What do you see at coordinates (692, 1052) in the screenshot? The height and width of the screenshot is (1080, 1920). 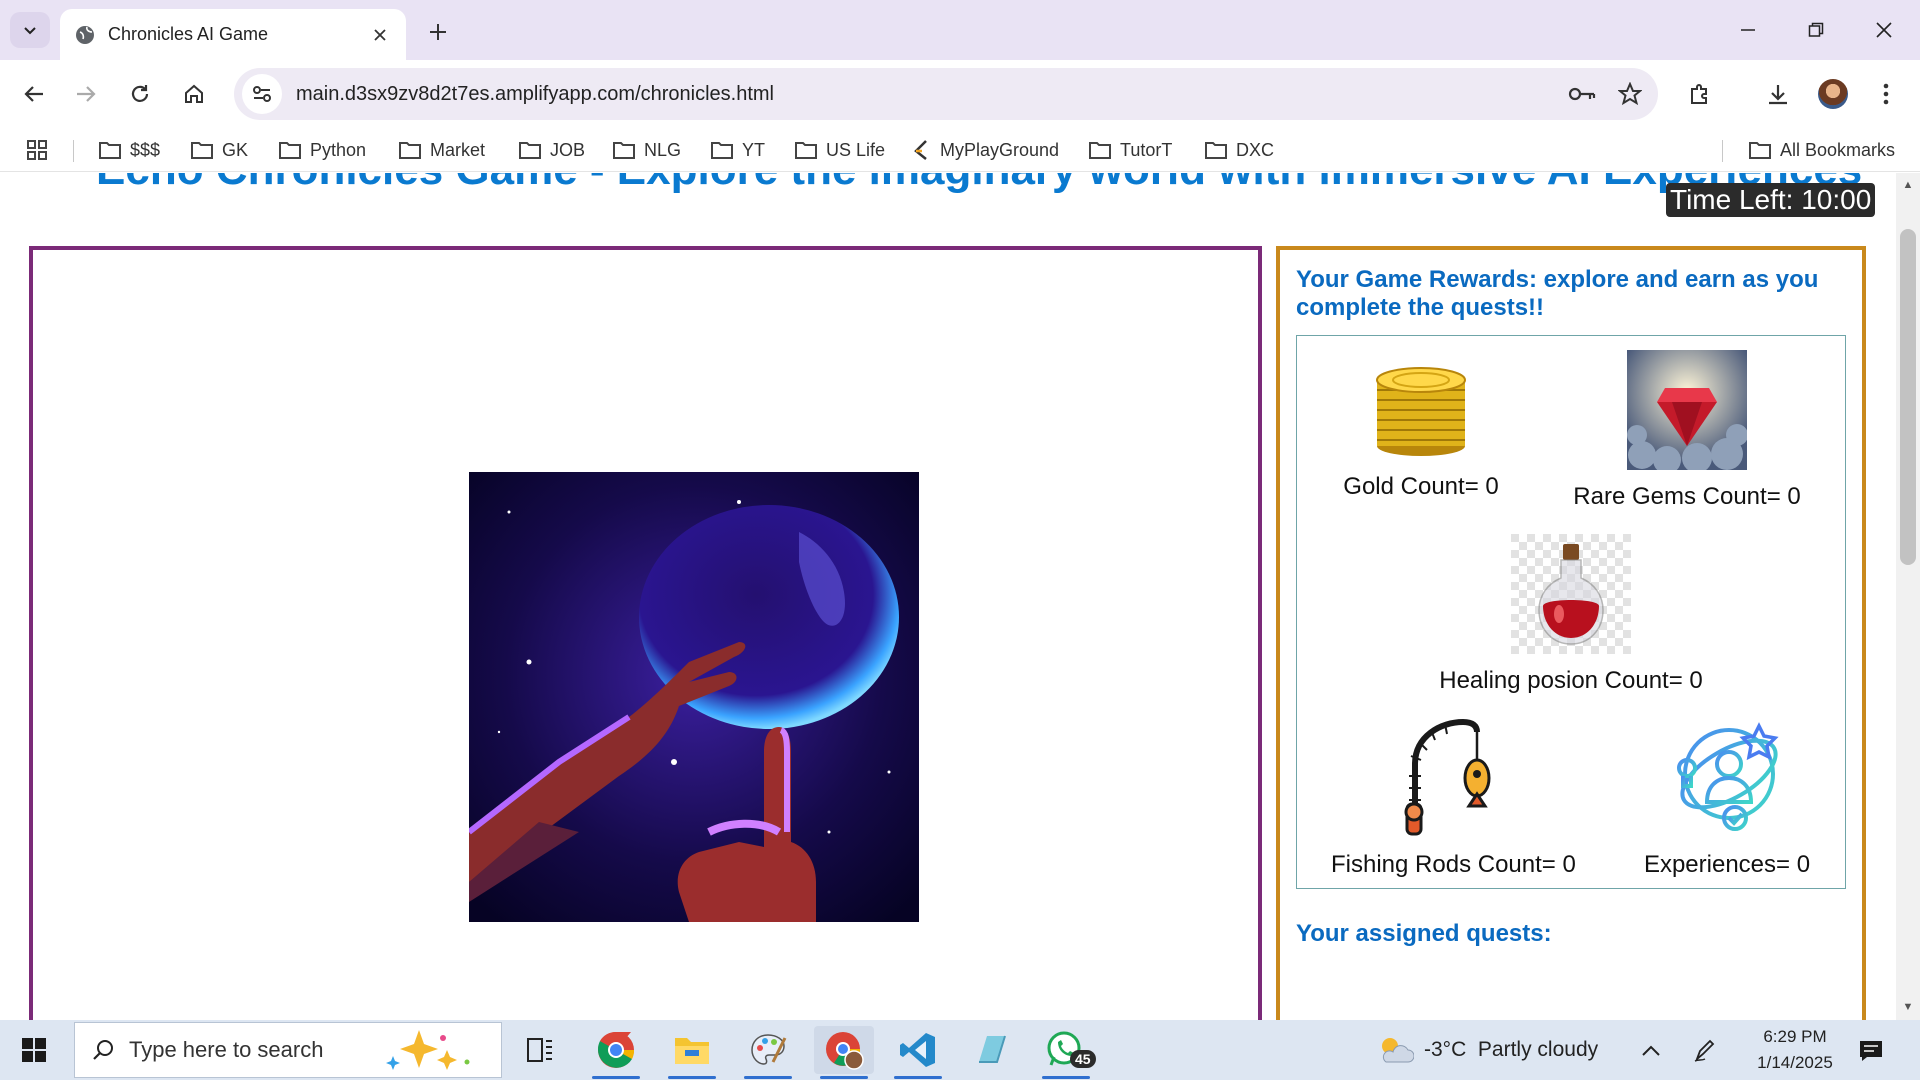 I see `taskbar-file-explorer` at bounding box center [692, 1052].